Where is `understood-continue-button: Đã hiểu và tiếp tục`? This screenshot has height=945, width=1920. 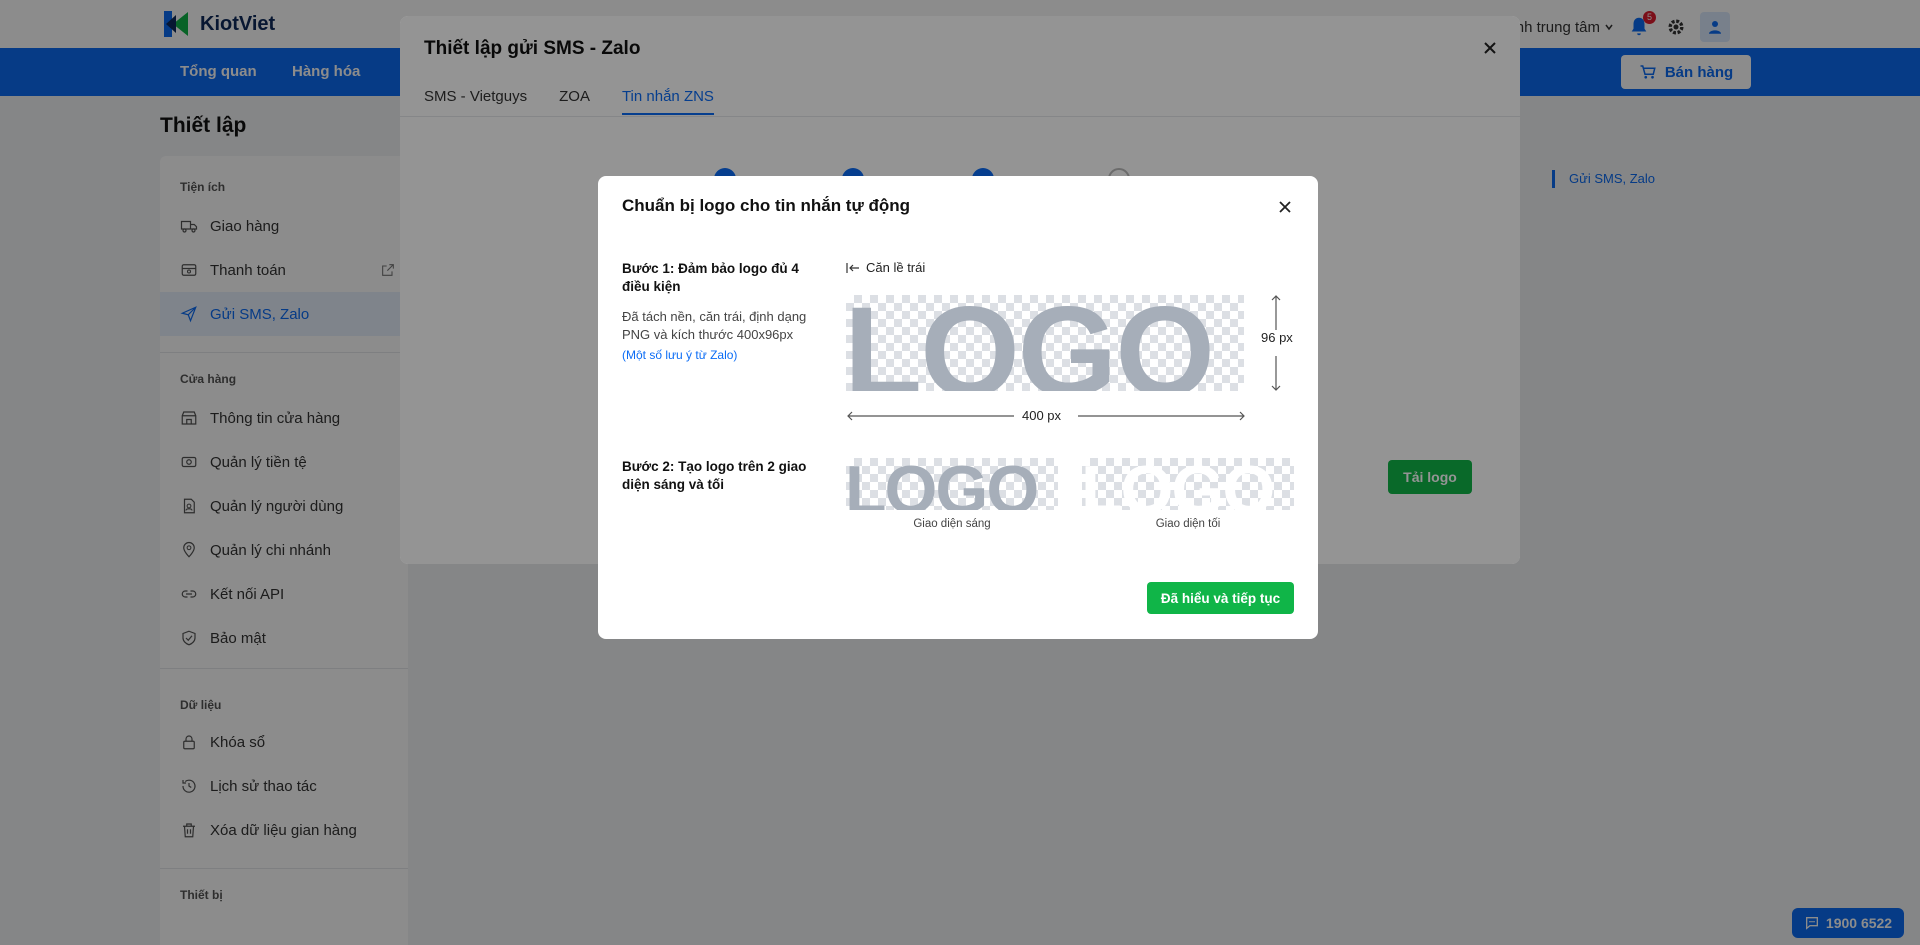
understood-continue-button: Đã hiểu và tiếp tục is located at coordinates (1220, 598).